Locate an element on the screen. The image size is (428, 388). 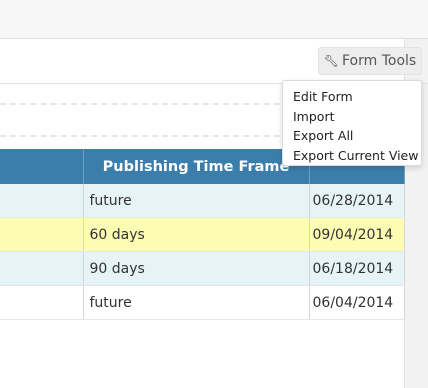
wrench-icon: 🔧︎ is located at coordinates (331, 61).